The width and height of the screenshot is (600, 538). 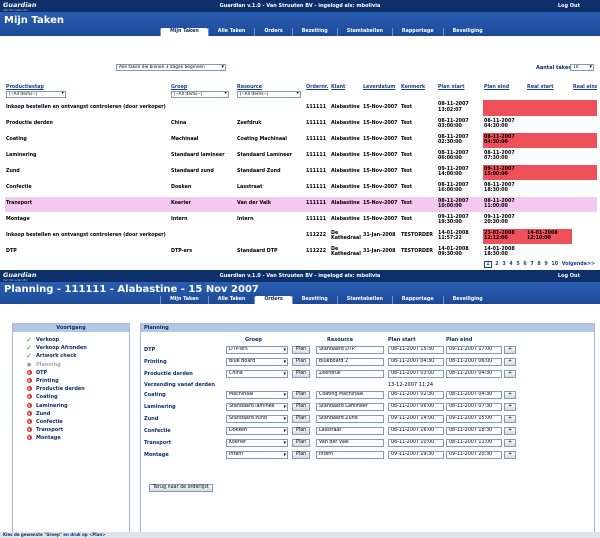 I want to click on groep-select: Blue Board, so click(x=257, y=362).